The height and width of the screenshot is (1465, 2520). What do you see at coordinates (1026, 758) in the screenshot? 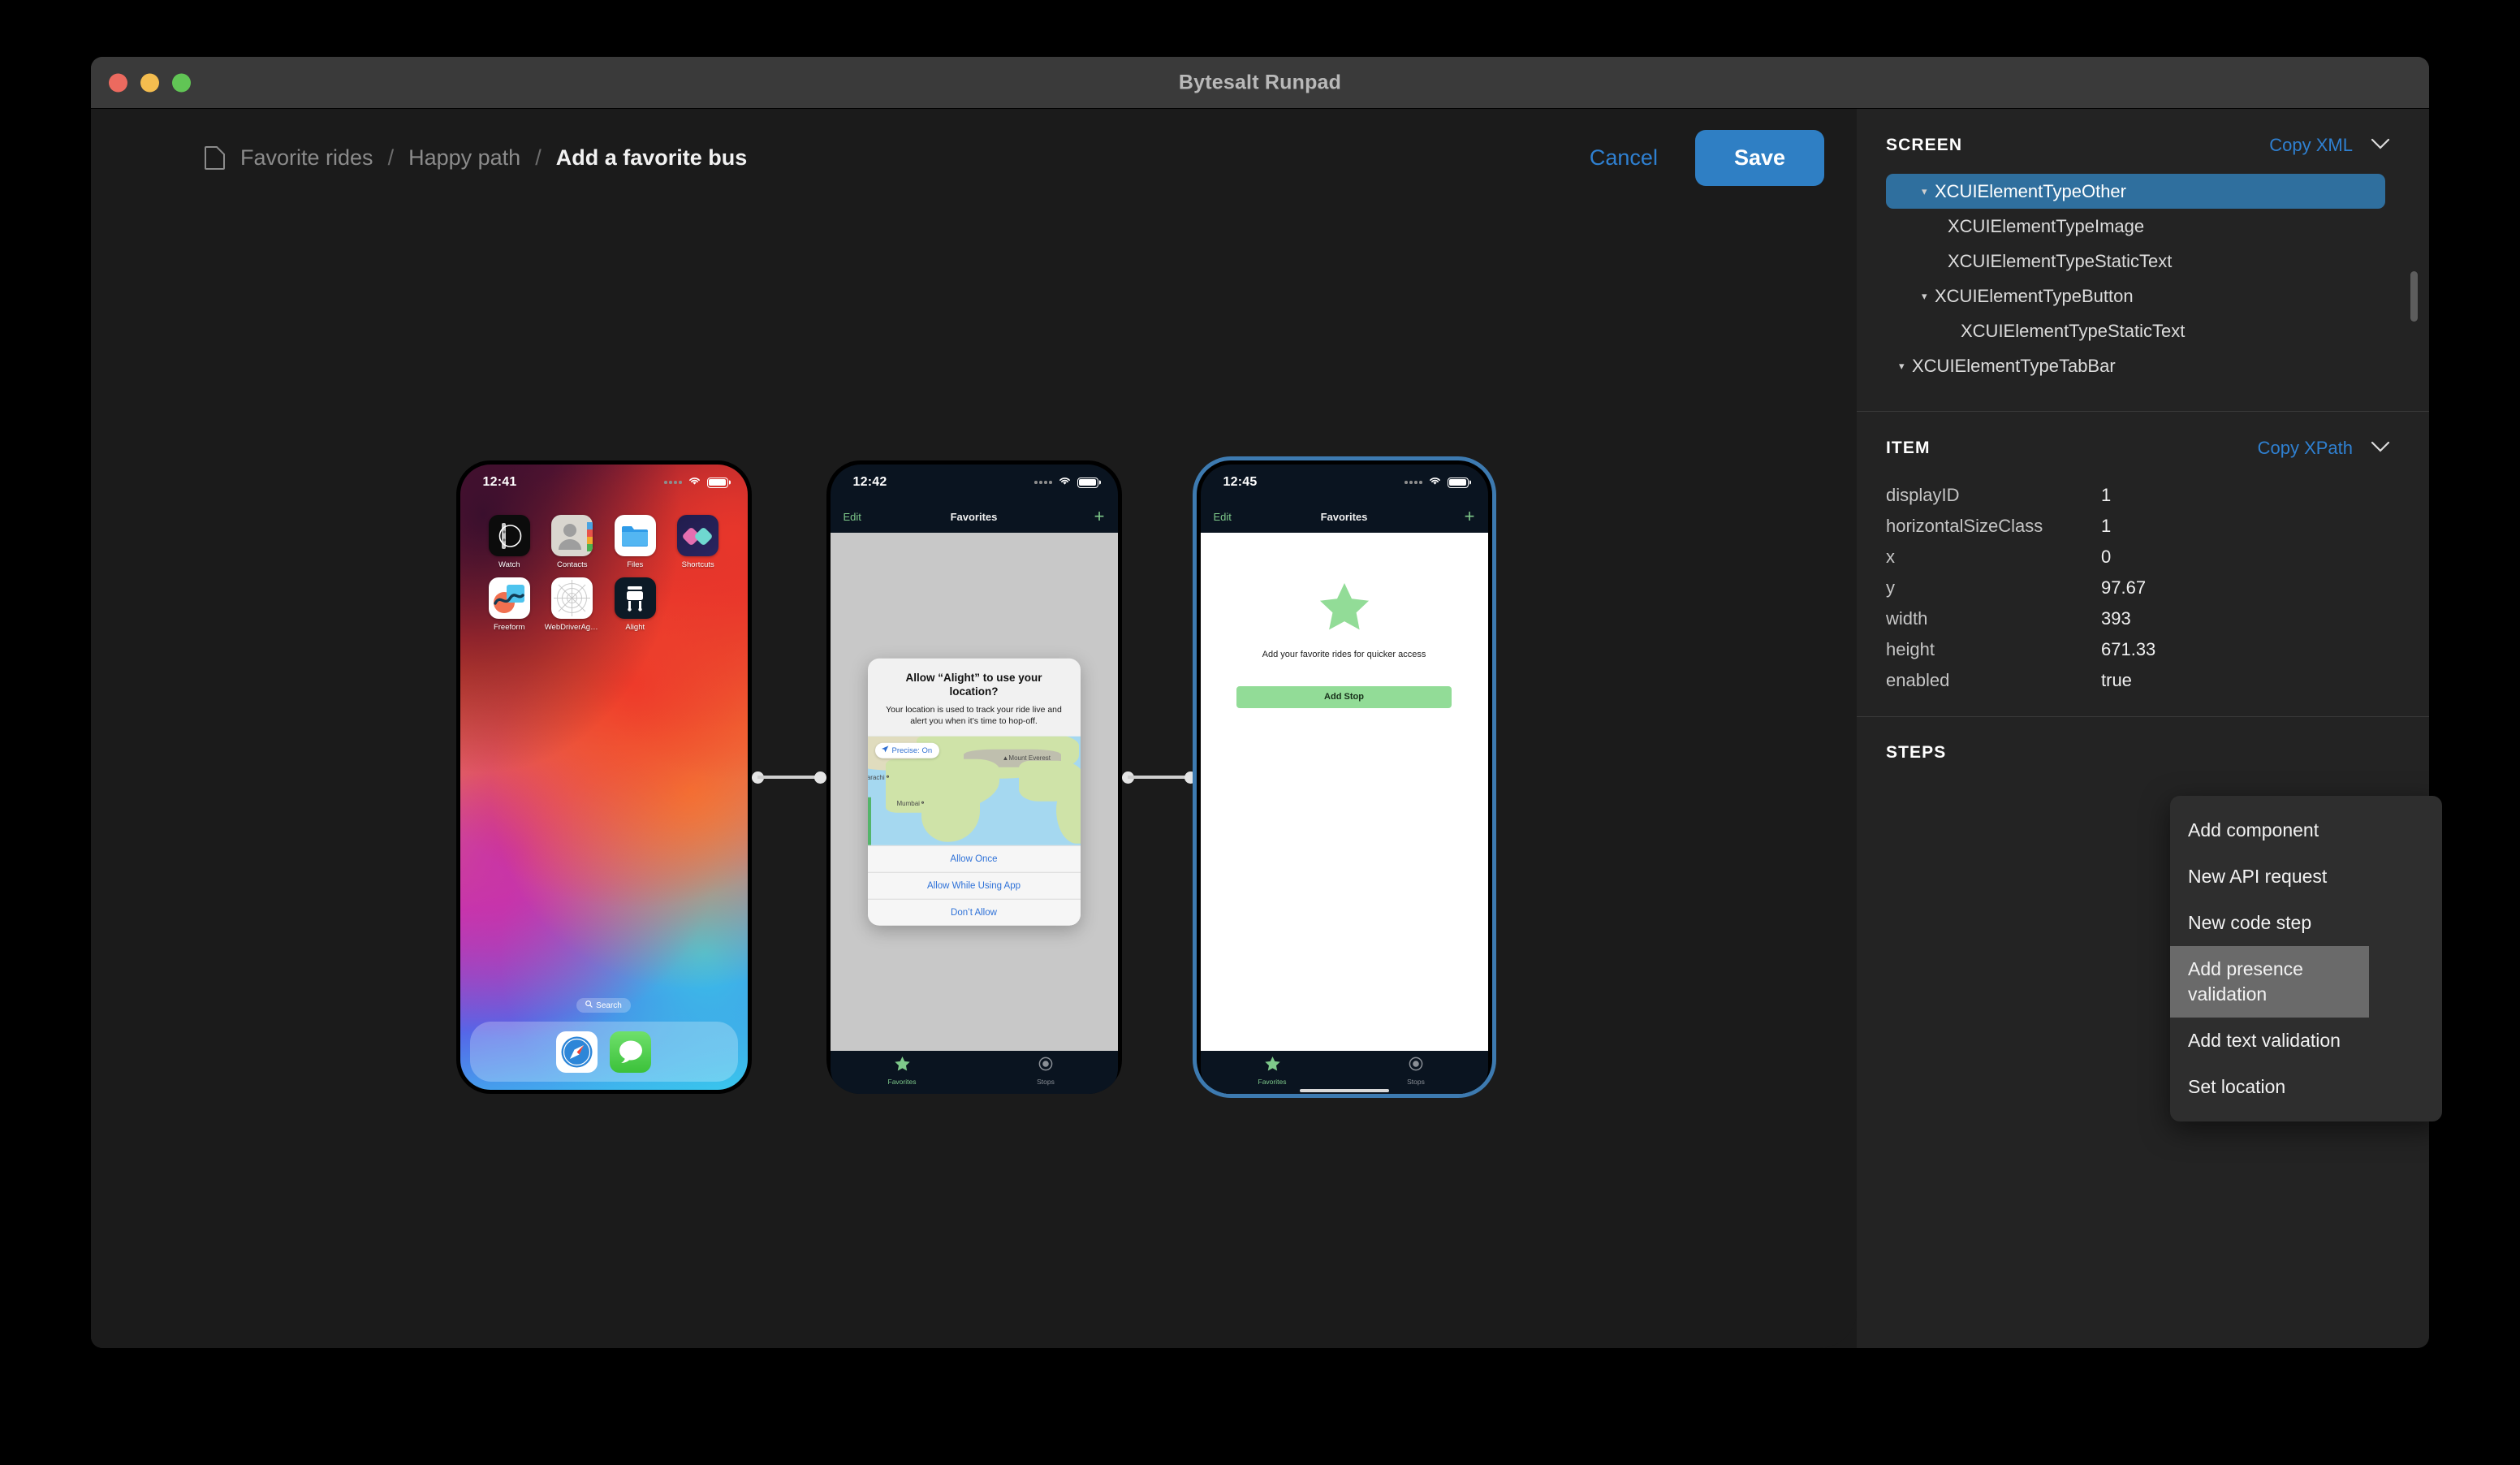
I see `map-label-everest: ▲Mount Everest` at bounding box center [1026, 758].